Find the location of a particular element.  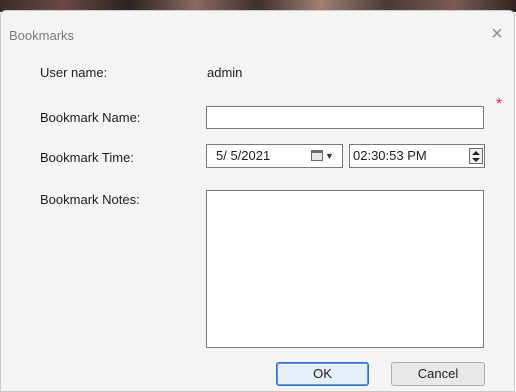

close-icon: × is located at coordinates (497, 34).